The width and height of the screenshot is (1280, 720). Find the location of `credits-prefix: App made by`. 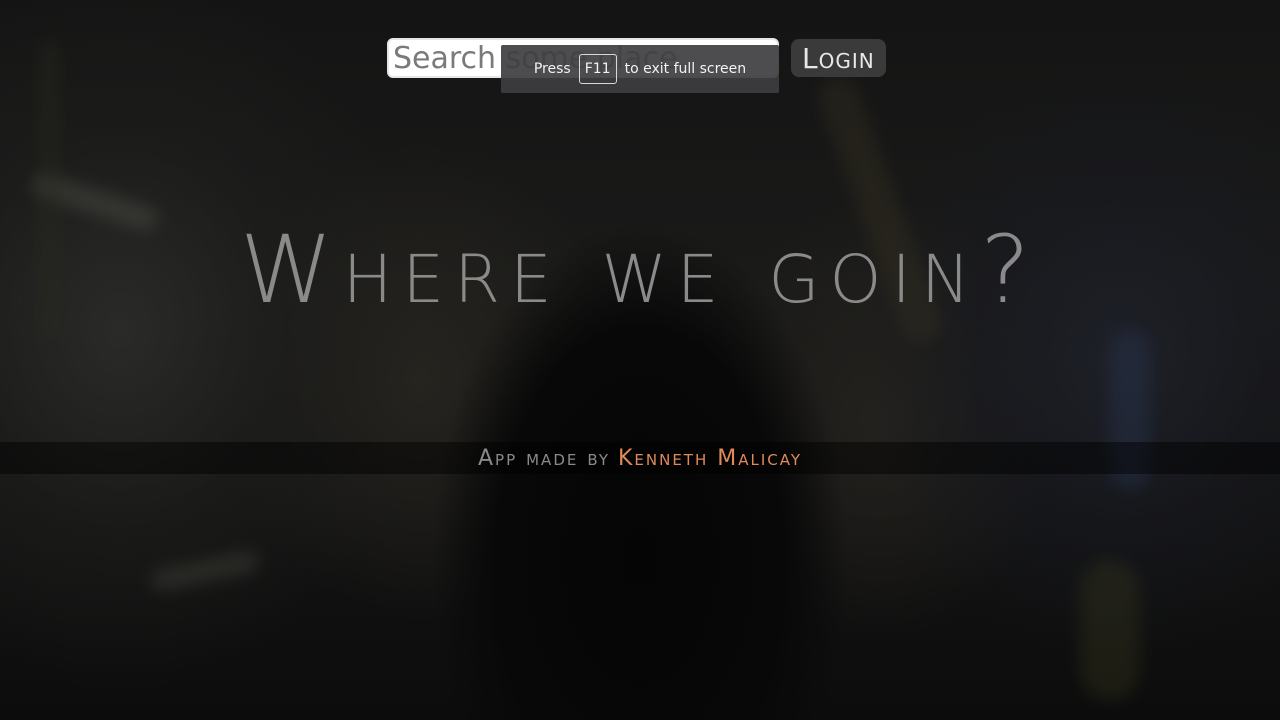

credits-prefix: App made by is located at coordinates (543, 458).